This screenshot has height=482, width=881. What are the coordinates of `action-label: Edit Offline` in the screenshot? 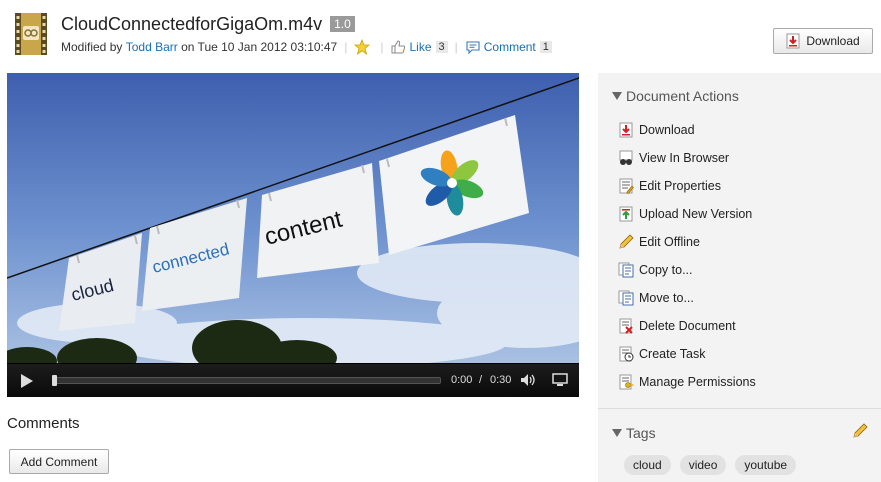 It's located at (669, 242).